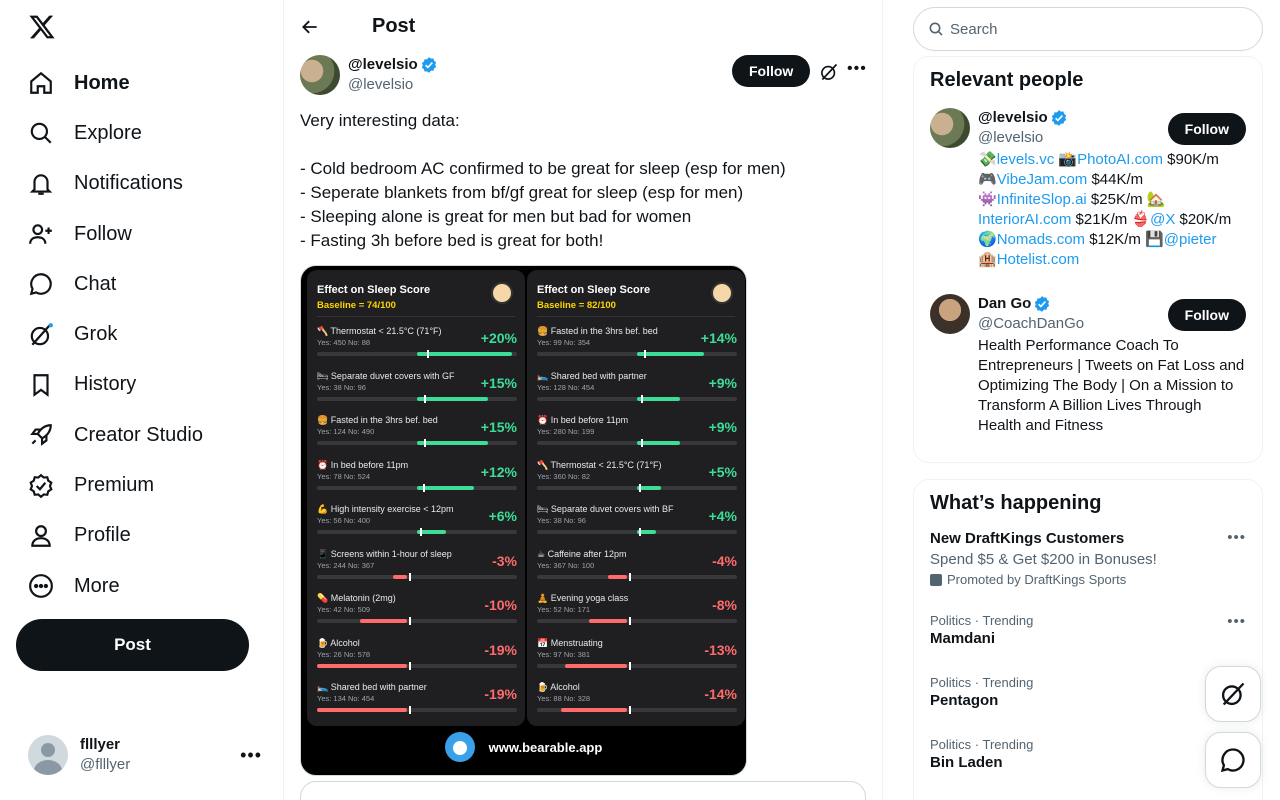  I want to click on person-icon, so click(41, 535).